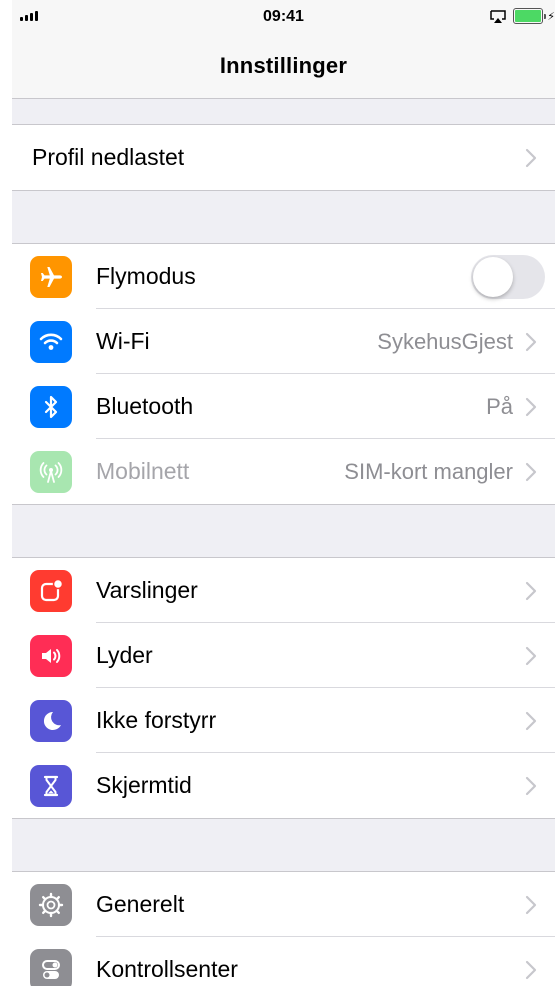  What do you see at coordinates (499, 406) in the screenshot?
I see `bluetooth-status-value: På` at bounding box center [499, 406].